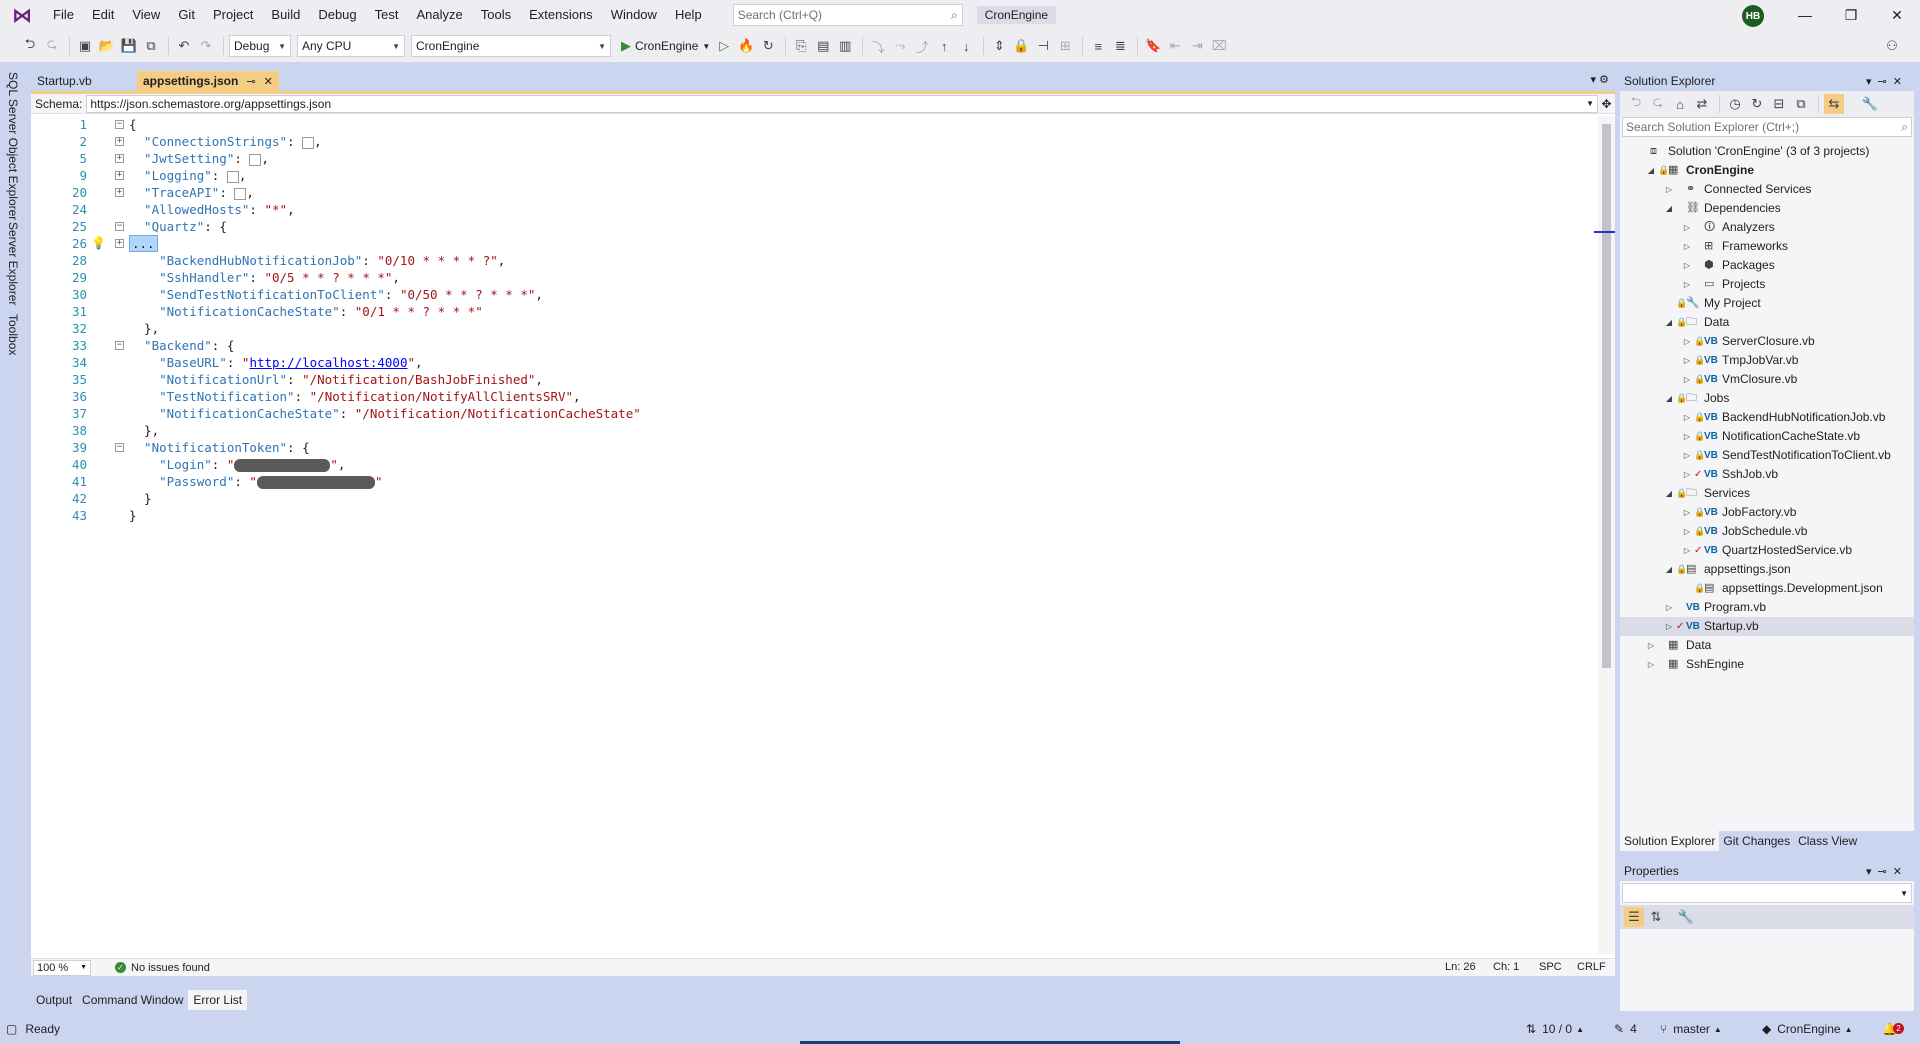  I want to click on undo-icon: ↶, so click(184, 46).